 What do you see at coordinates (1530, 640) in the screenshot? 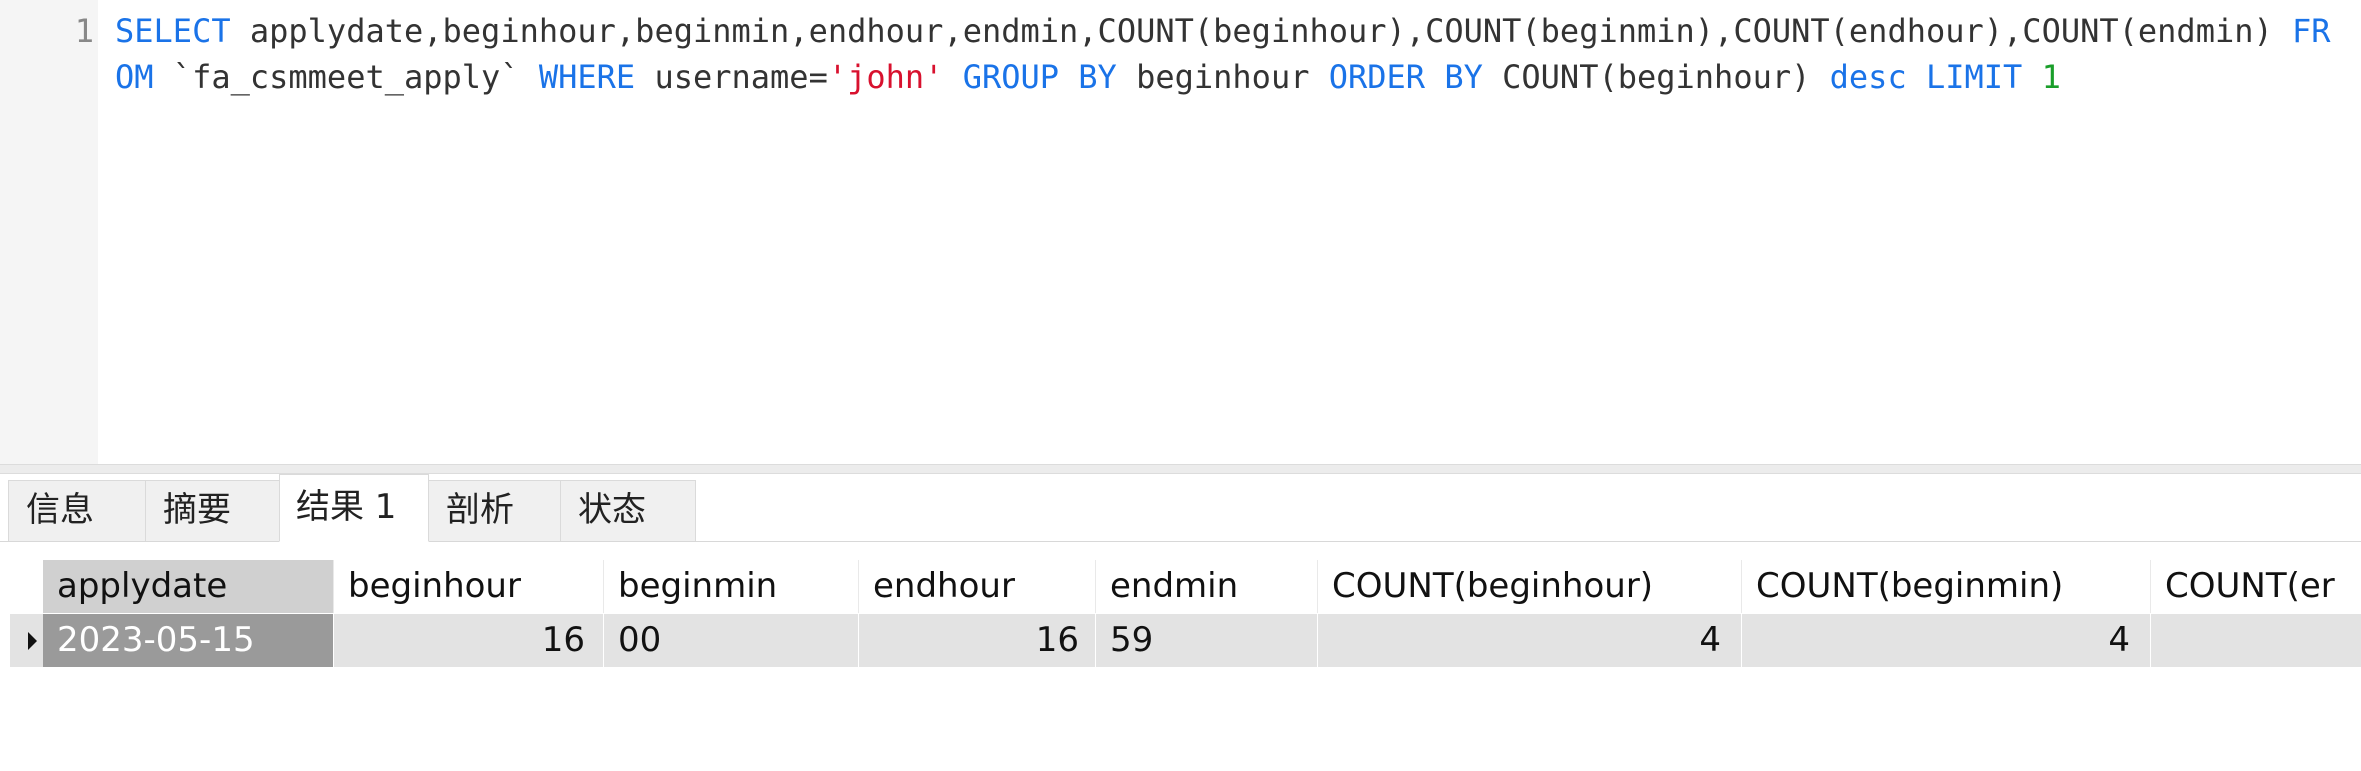
I see `cell-count-beginhour: 4` at bounding box center [1530, 640].